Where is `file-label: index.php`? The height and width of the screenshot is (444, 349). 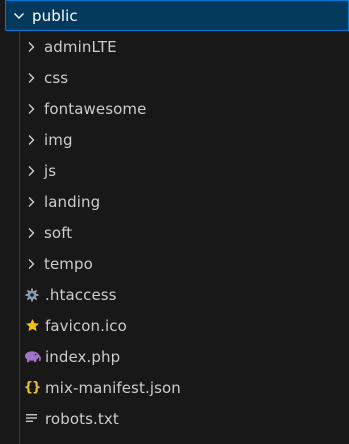 file-label: index.php is located at coordinates (83, 356).